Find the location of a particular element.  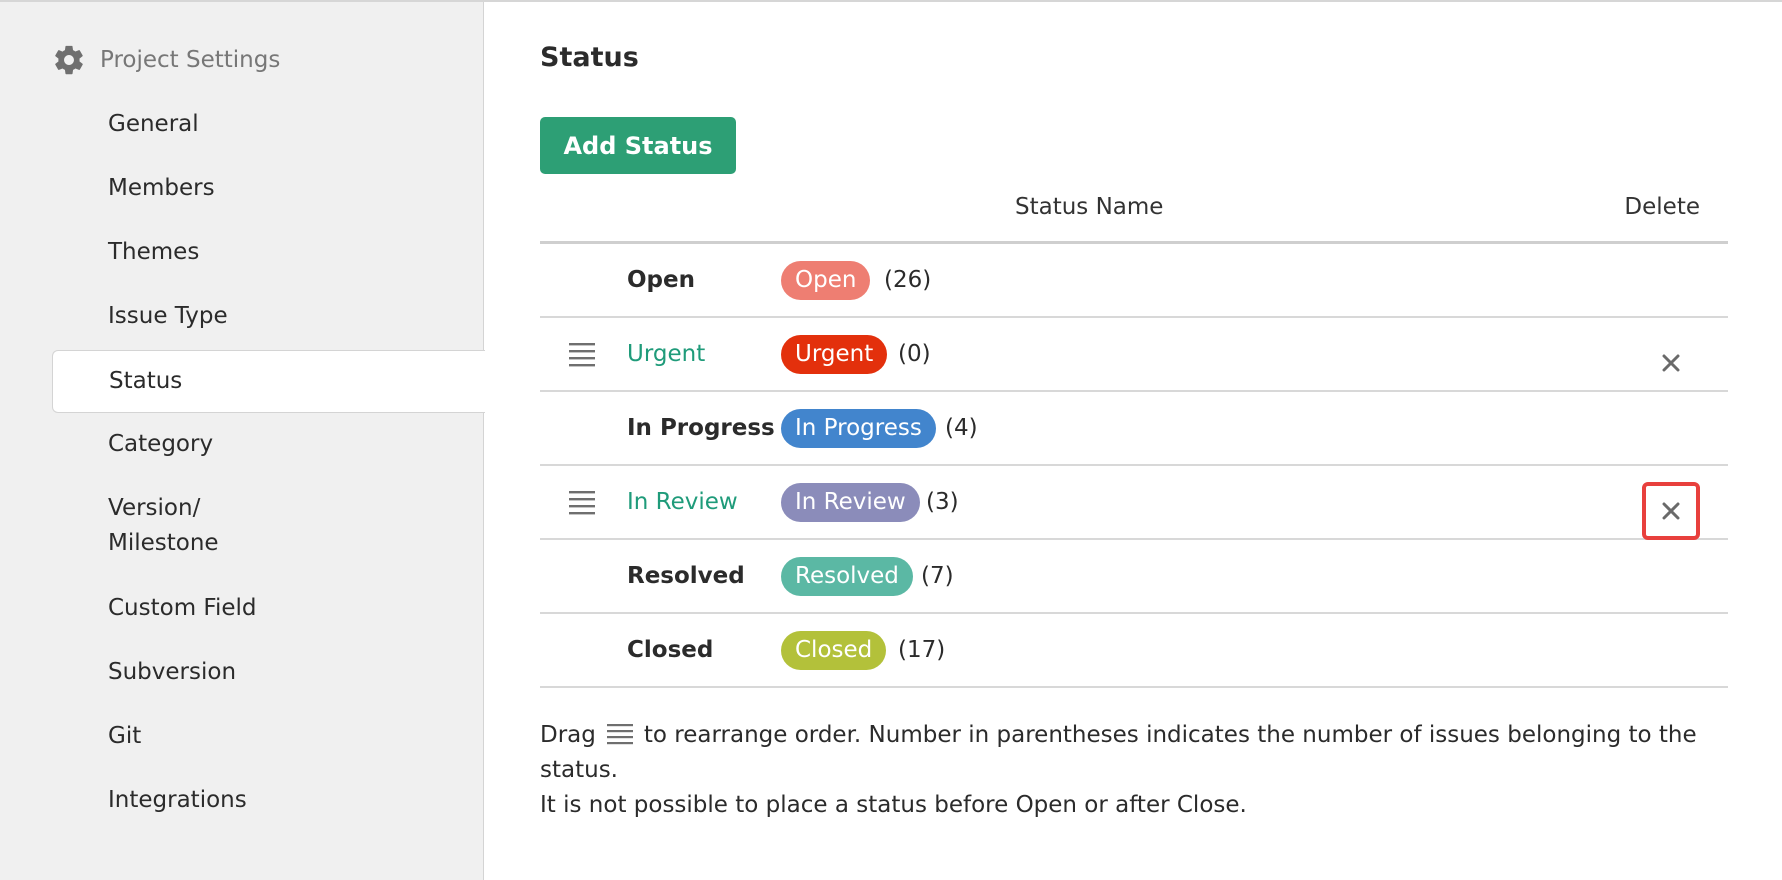

sidebar-item-category: Category is located at coordinates (268, 444).